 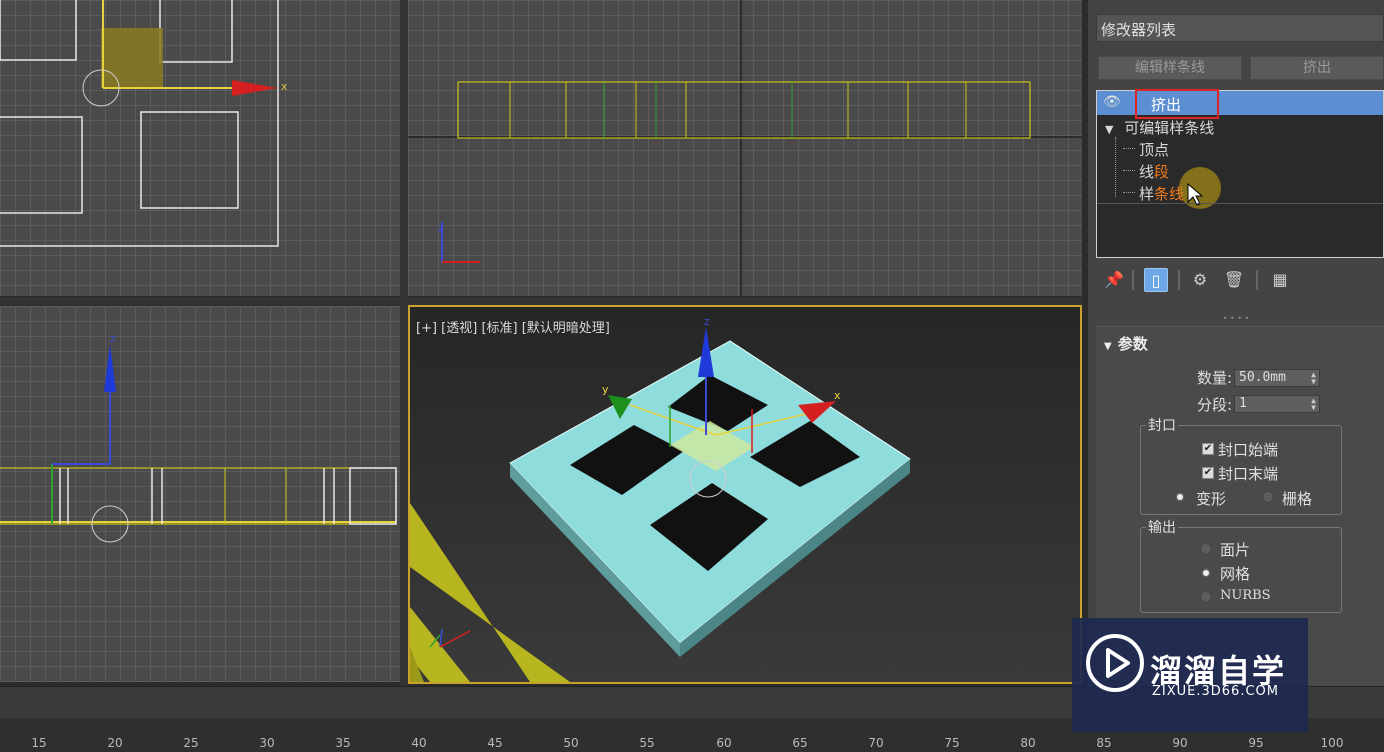 What do you see at coordinates (1170, 68) in the screenshot?
I see `edit-spline-button: 编辑样条线` at bounding box center [1170, 68].